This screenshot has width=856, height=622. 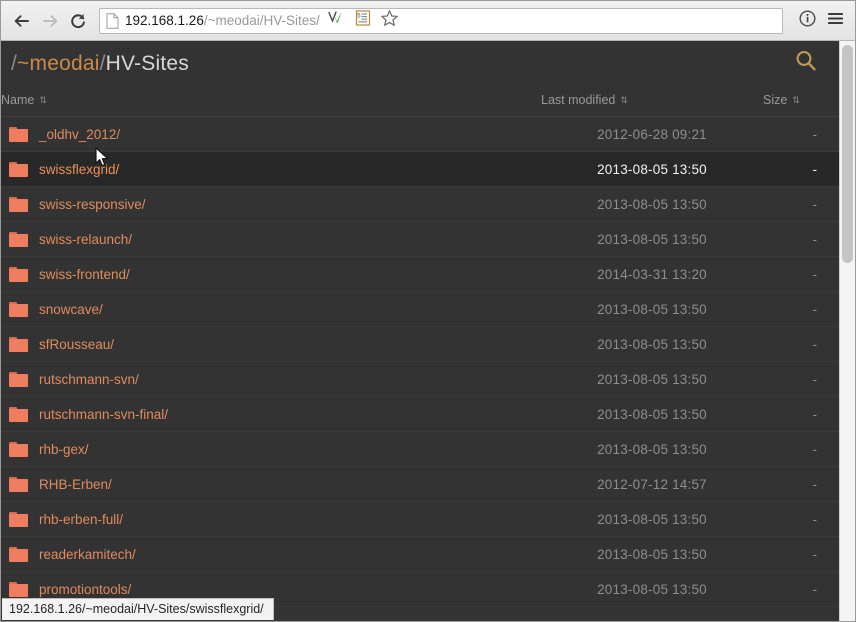 What do you see at coordinates (807, 21) in the screenshot?
I see `info-button` at bounding box center [807, 21].